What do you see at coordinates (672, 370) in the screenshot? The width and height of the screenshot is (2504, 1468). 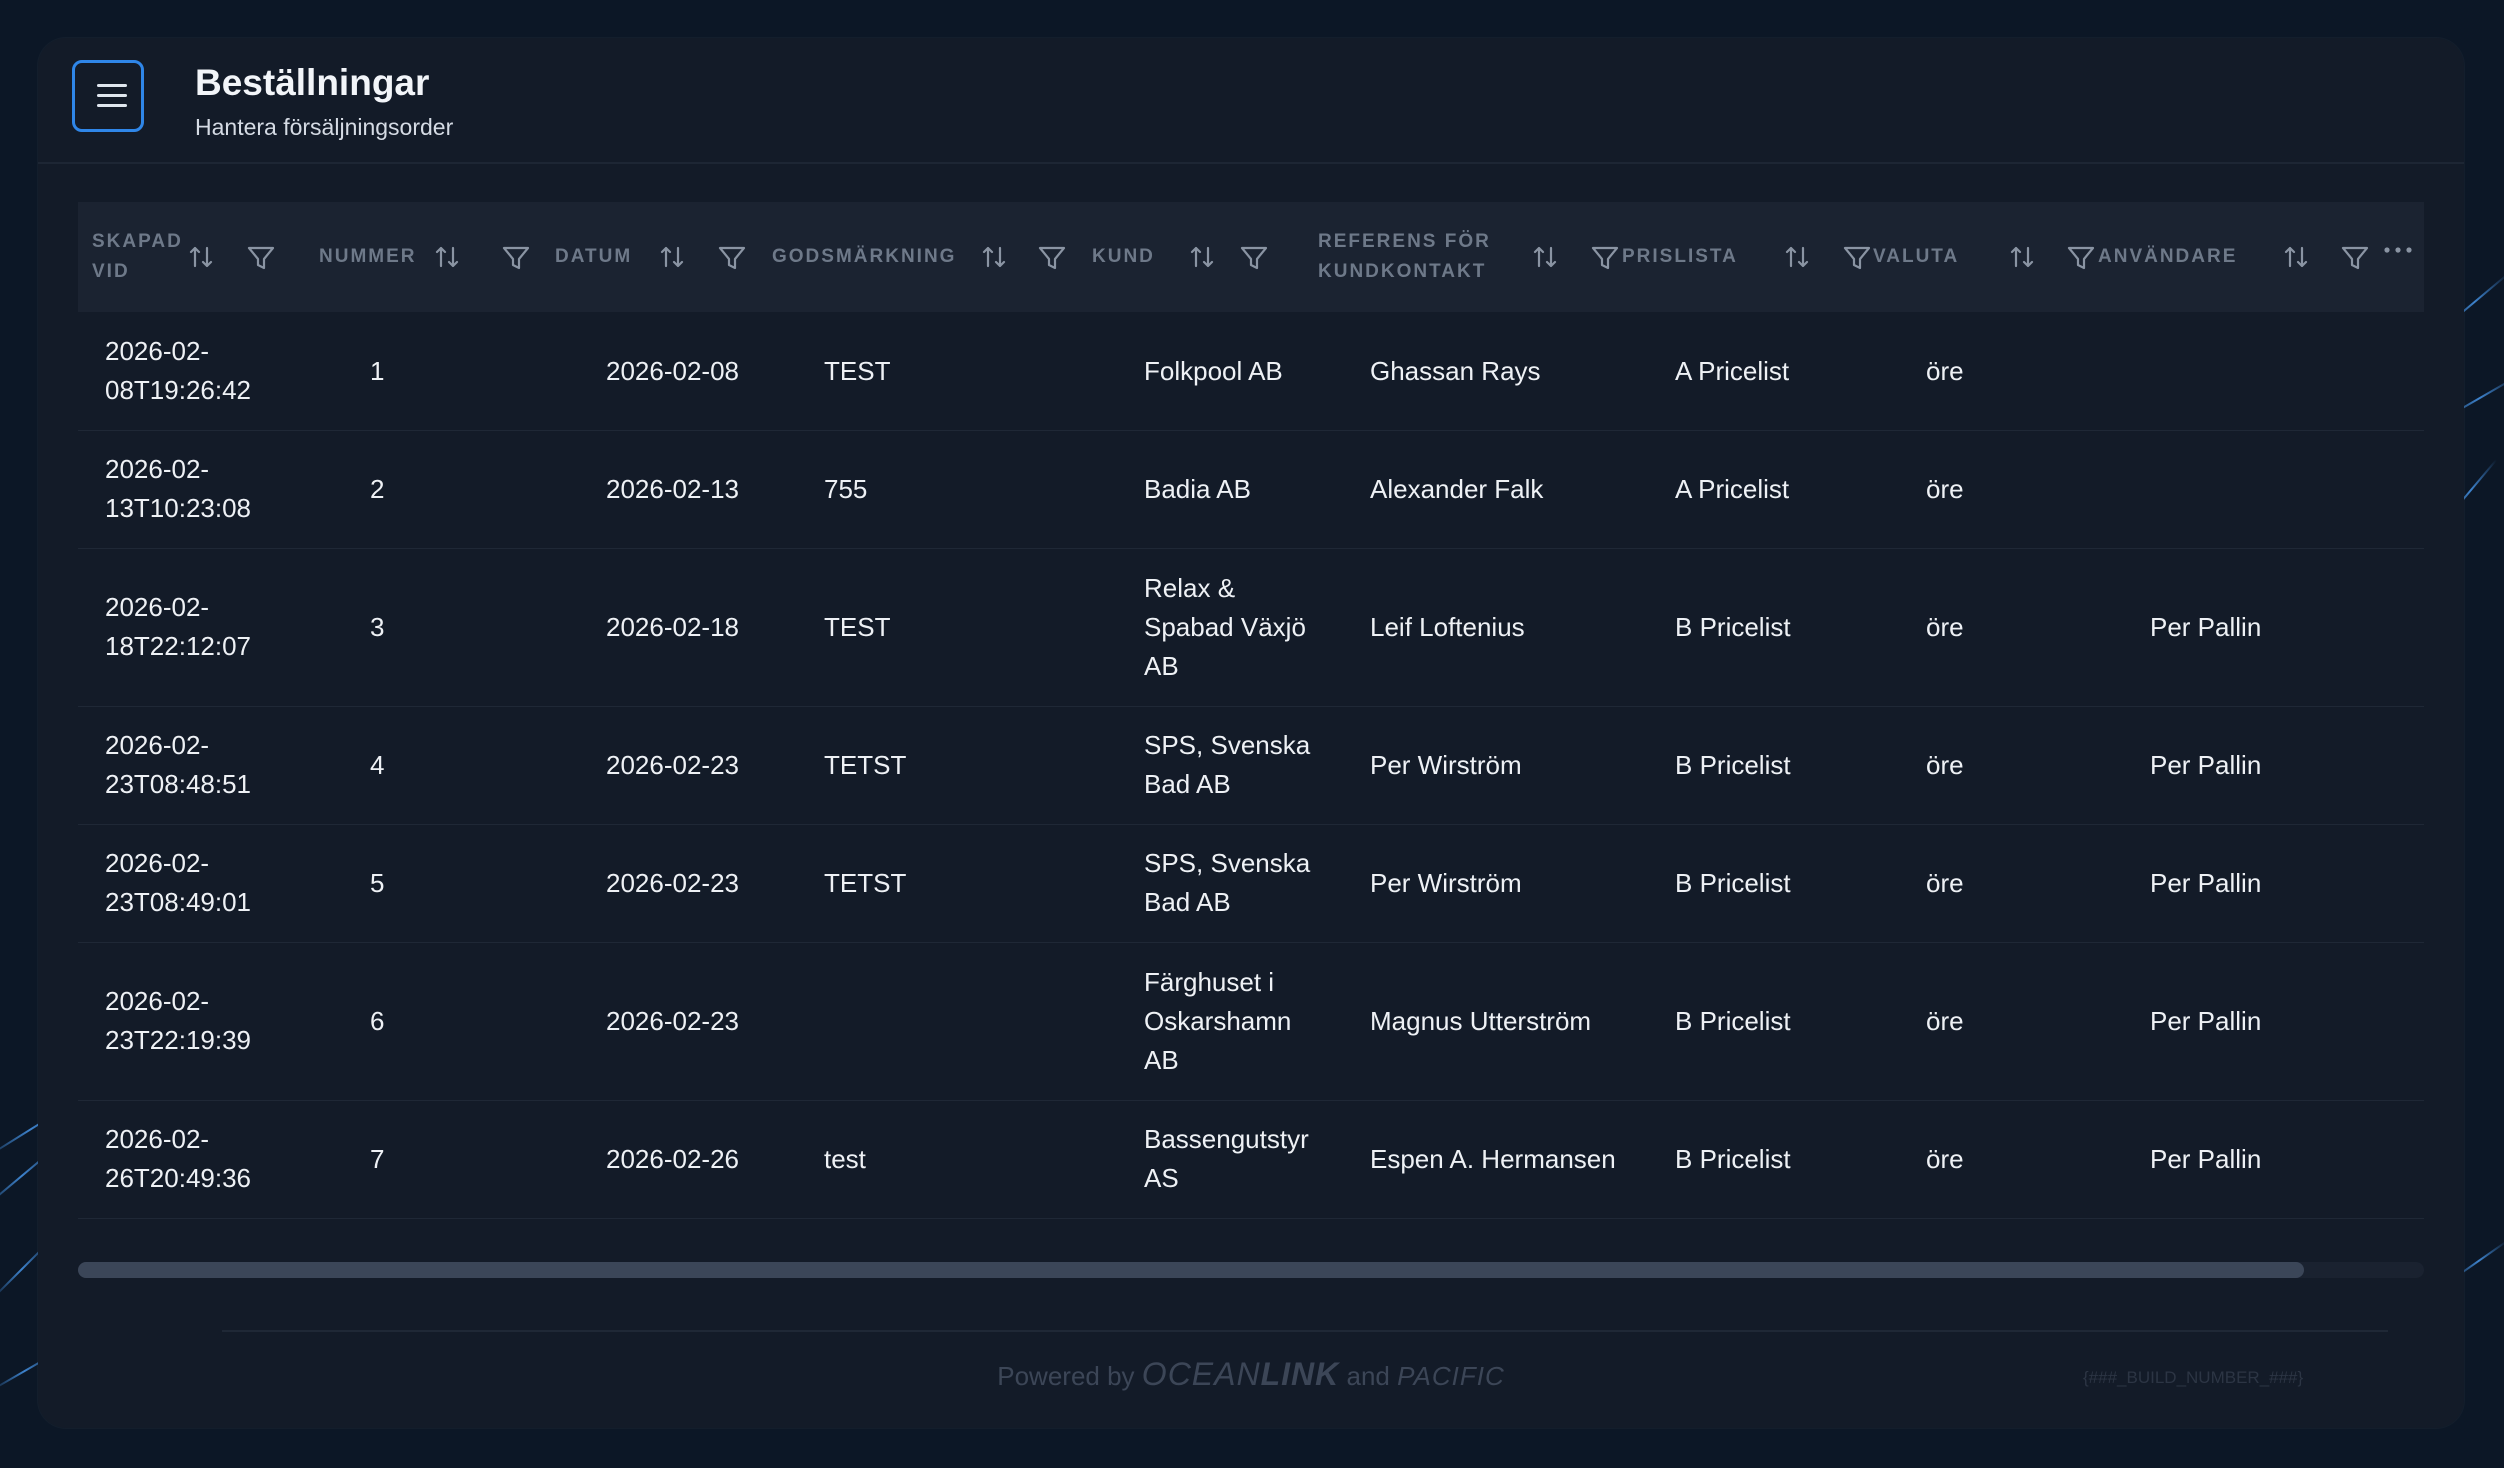 I see `cell-text: 2026-02-08` at bounding box center [672, 370].